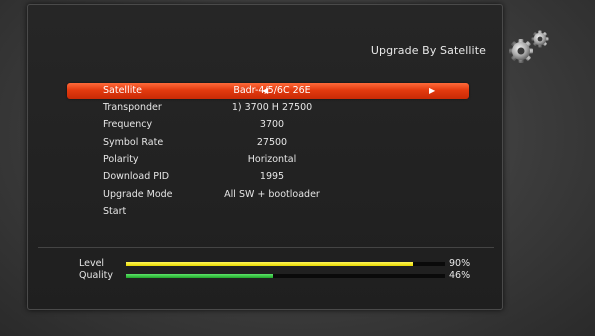 This screenshot has height=336, width=595. Describe the element at coordinates (122, 90) in the screenshot. I see `menu-item-label: Satellite` at that location.